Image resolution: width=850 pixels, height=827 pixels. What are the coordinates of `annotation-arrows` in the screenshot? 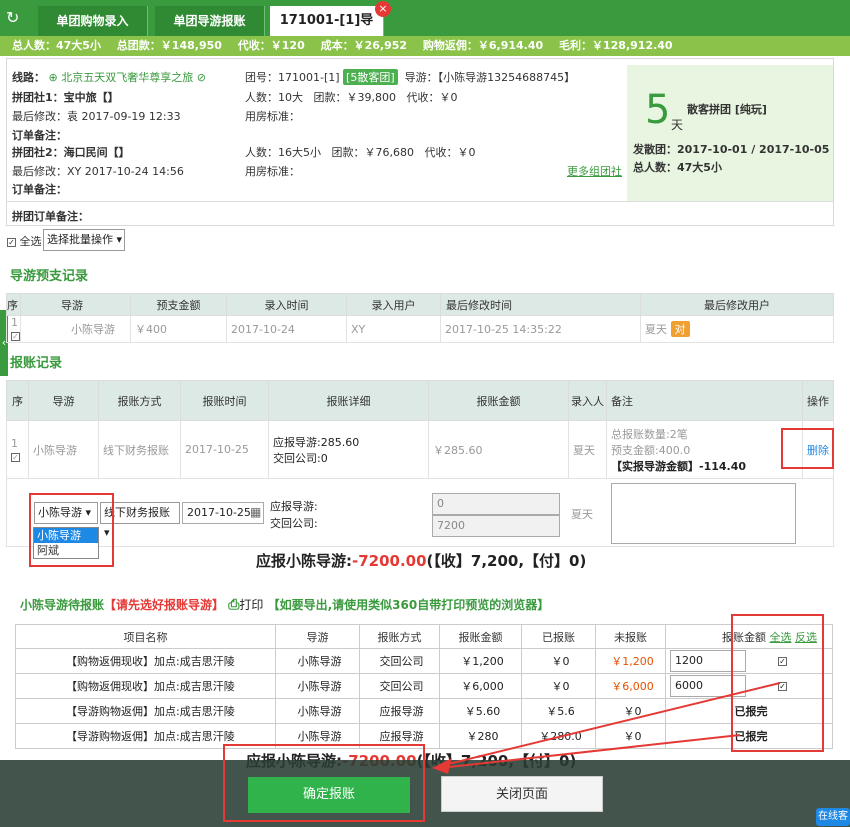 It's located at (606, 728).